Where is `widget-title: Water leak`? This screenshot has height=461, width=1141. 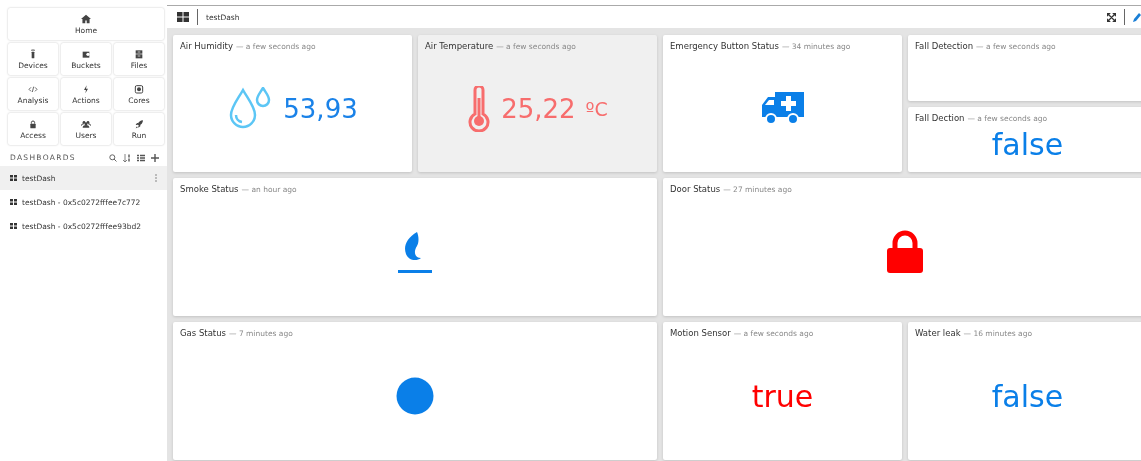
widget-title: Water leak is located at coordinates (938, 333).